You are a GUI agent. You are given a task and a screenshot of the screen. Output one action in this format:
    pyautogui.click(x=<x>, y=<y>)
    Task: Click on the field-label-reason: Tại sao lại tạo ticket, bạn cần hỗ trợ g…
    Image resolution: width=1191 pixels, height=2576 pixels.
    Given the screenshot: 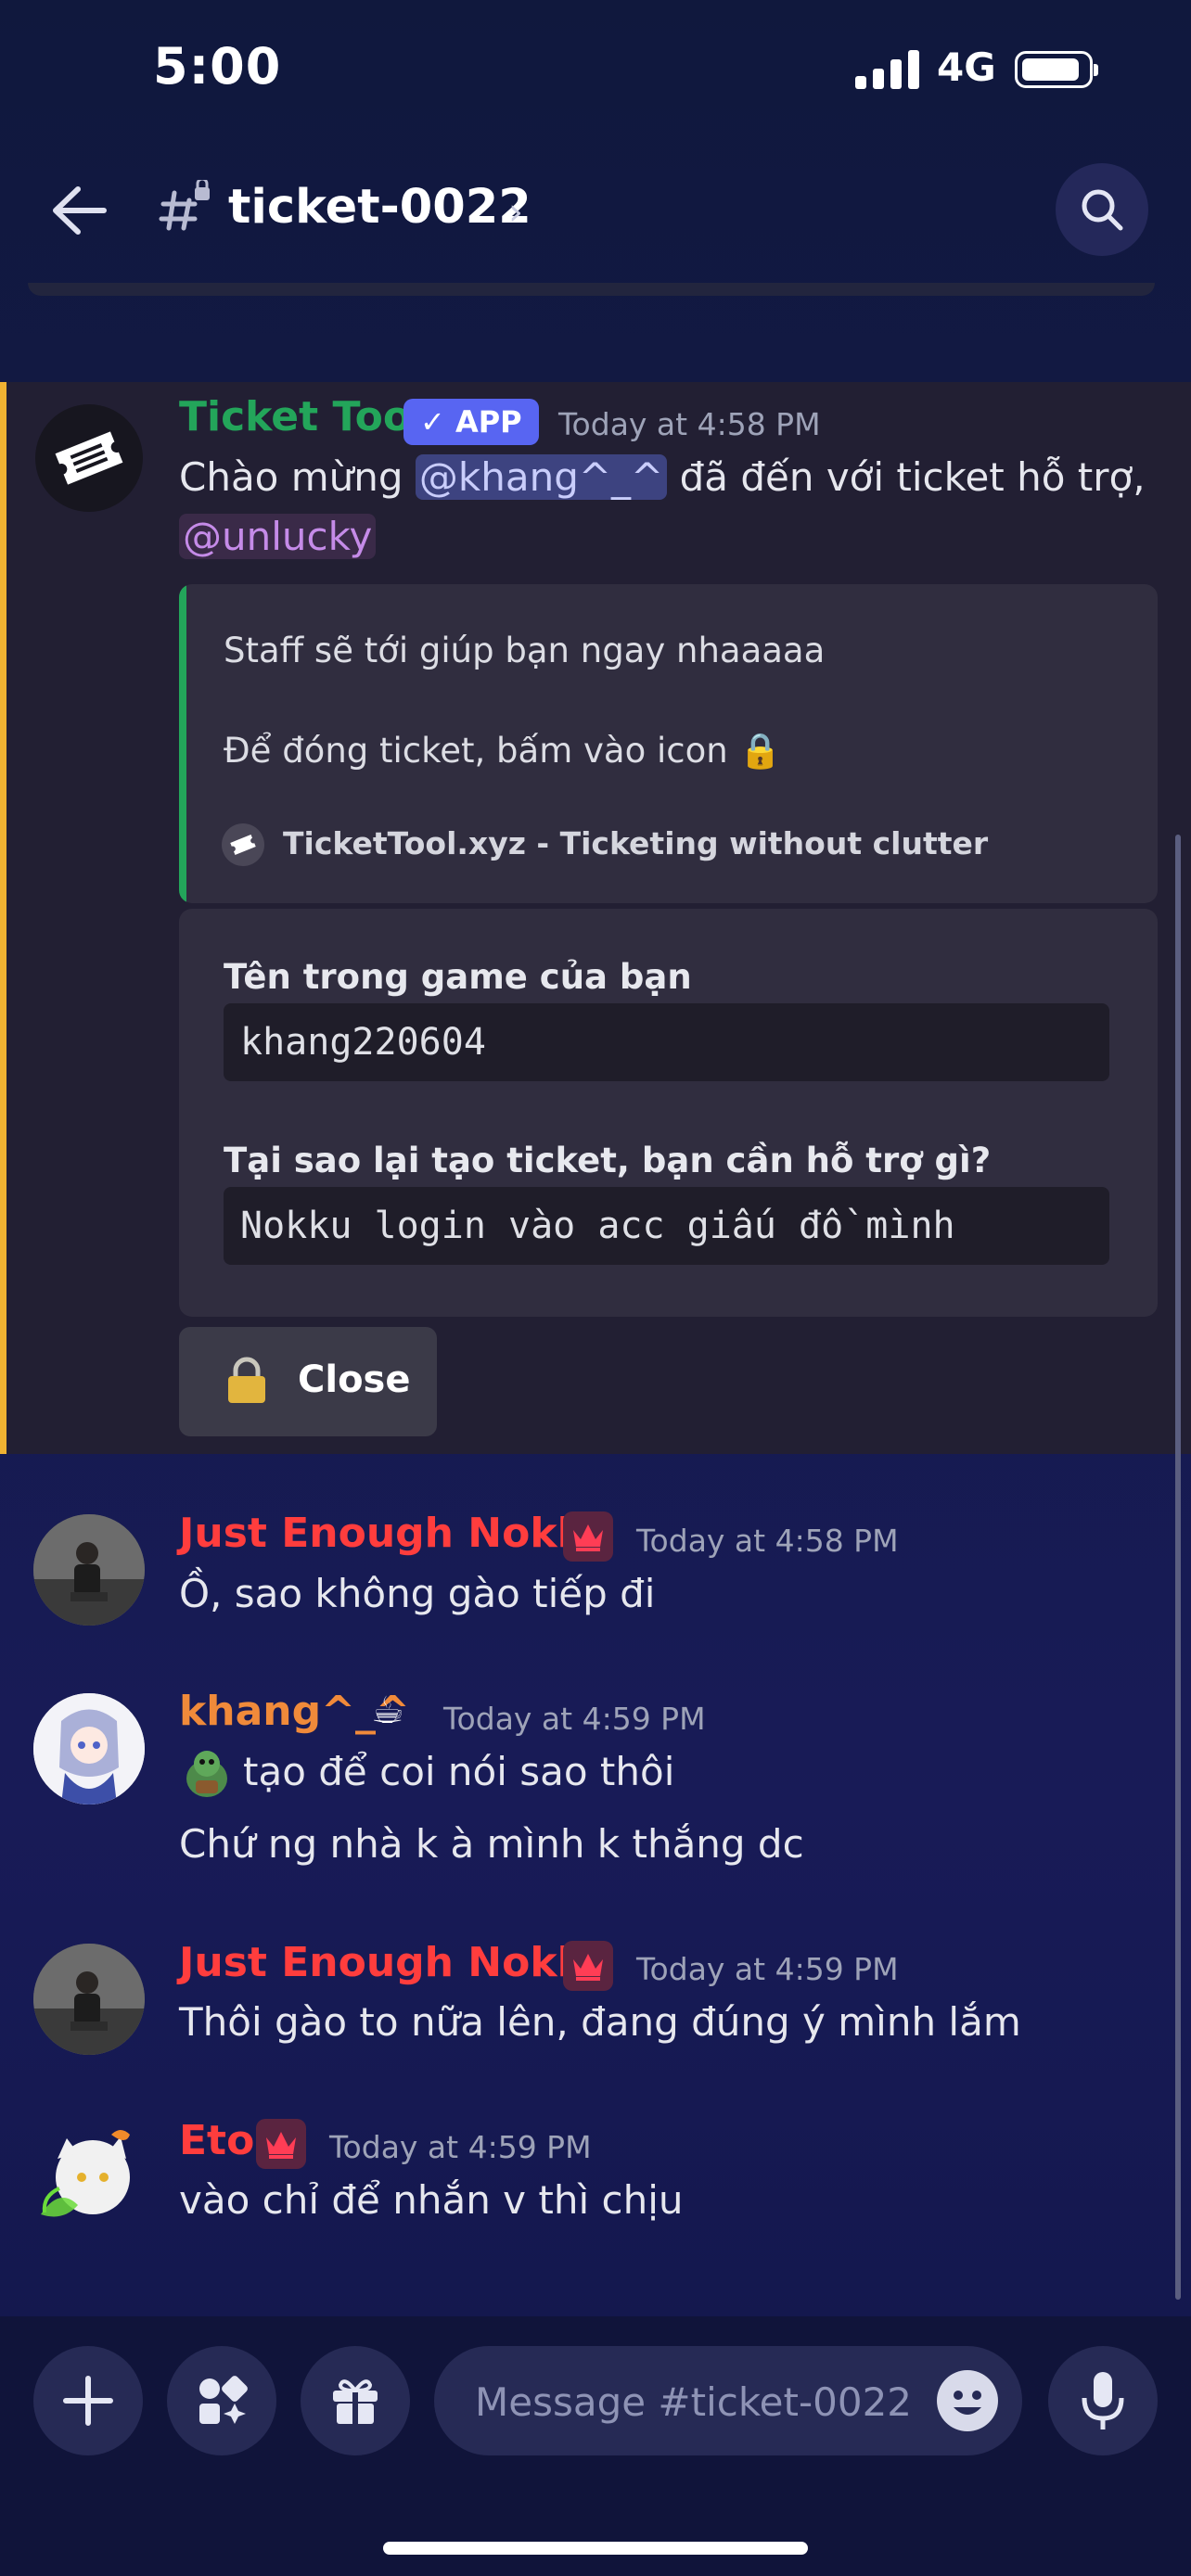 What is the action you would take?
    pyautogui.click(x=608, y=1160)
    